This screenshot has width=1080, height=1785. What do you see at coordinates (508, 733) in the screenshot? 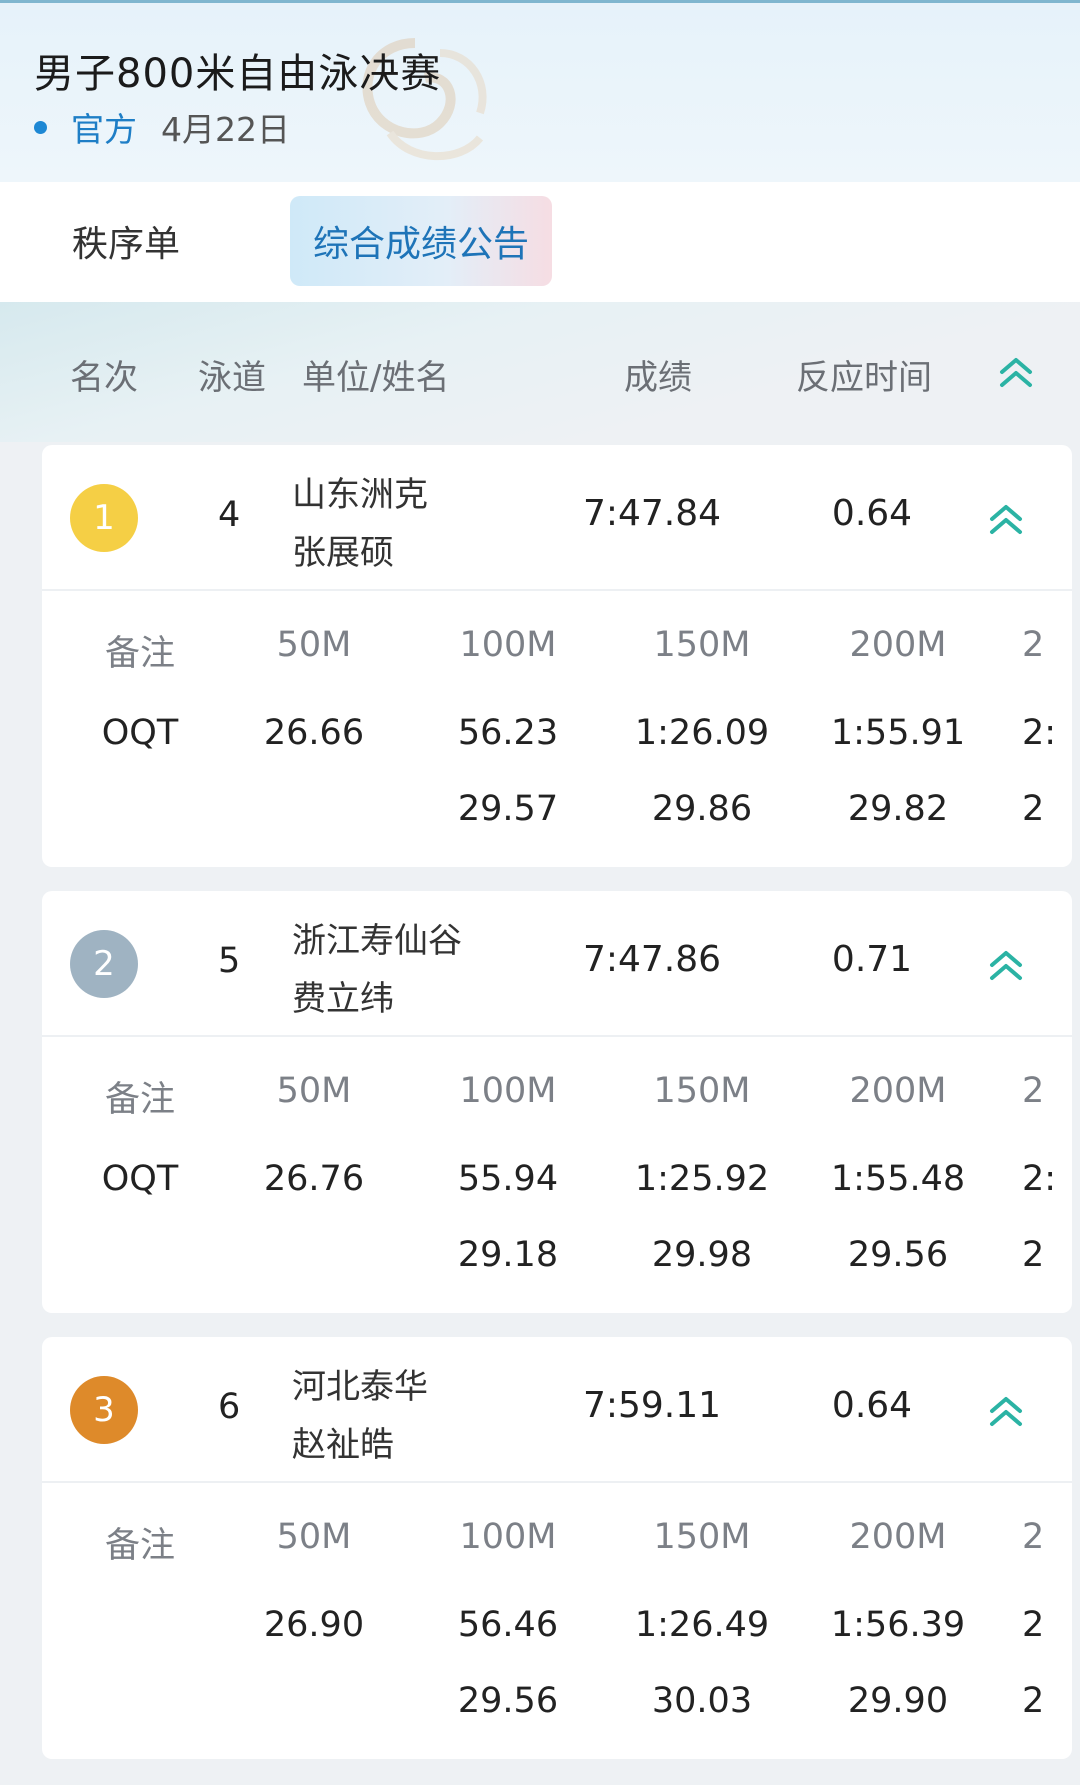
I see `cumulative-split: 56.23` at bounding box center [508, 733].